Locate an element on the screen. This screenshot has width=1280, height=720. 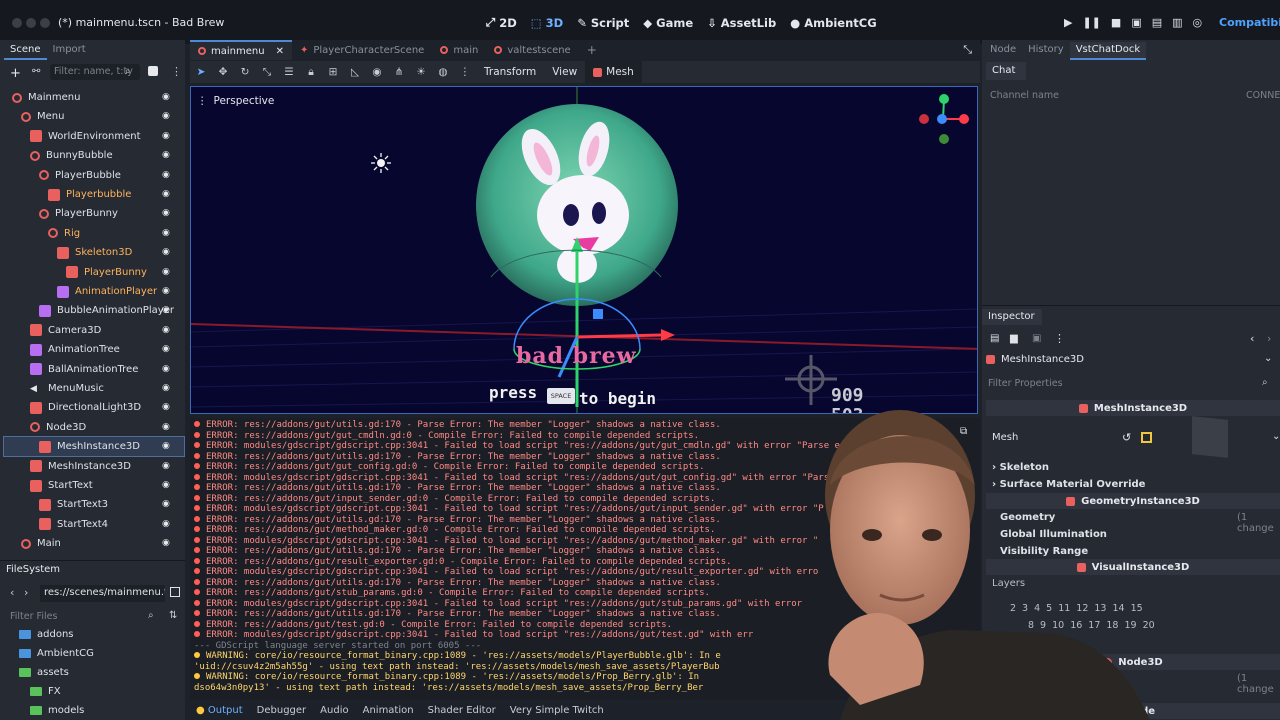
tree-node: Playerbubble ◉ is located at coordinates (94, 194).